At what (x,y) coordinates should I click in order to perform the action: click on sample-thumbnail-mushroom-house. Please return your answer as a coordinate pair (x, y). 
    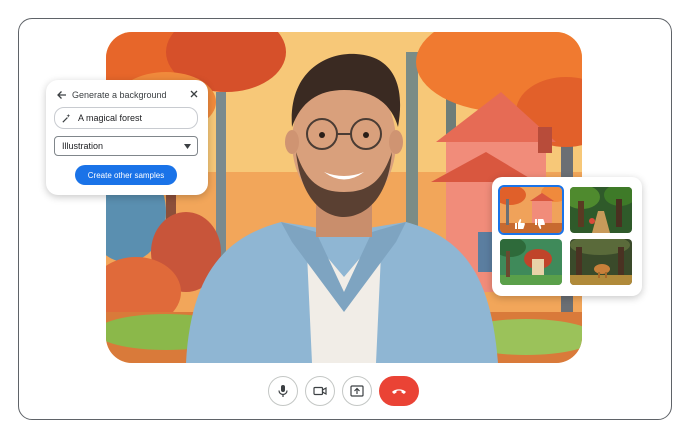
    Looking at the image, I should click on (531, 262).